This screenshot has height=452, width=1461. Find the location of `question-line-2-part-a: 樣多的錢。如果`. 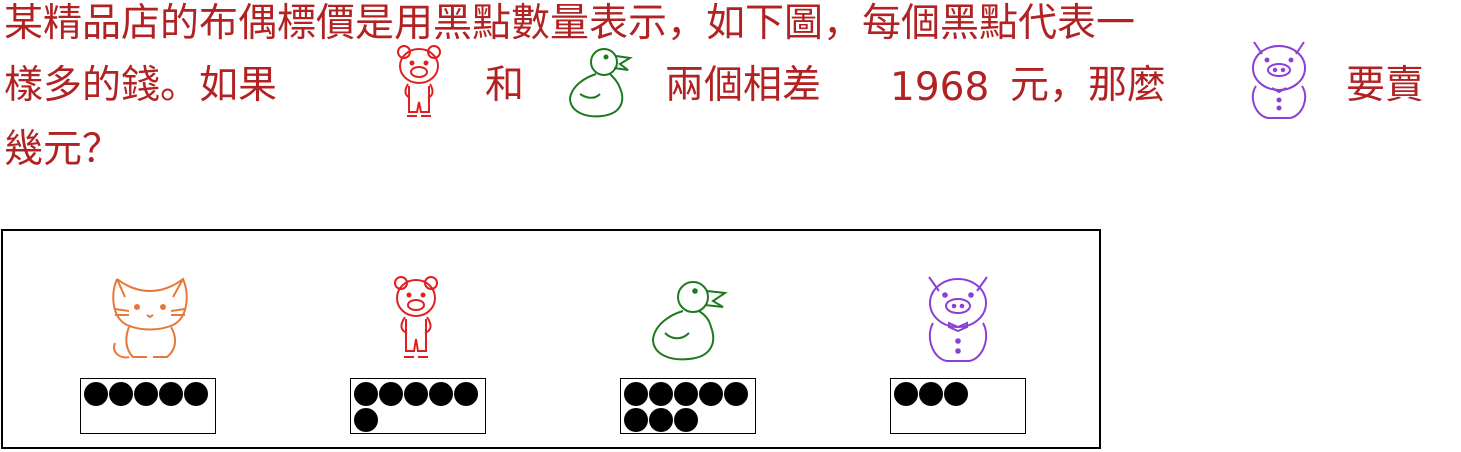

question-line-2-part-a: 樣多的錢。如果 is located at coordinates (141, 85).